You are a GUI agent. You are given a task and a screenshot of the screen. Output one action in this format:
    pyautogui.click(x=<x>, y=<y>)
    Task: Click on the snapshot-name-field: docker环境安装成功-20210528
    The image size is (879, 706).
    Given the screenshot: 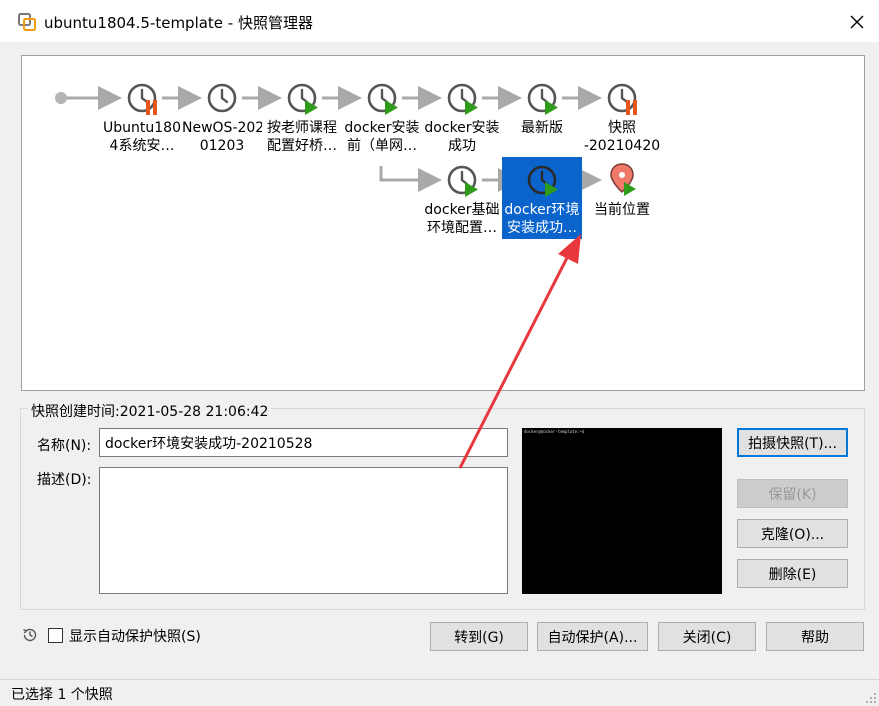 What is the action you would take?
    pyautogui.click(x=303, y=442)
    